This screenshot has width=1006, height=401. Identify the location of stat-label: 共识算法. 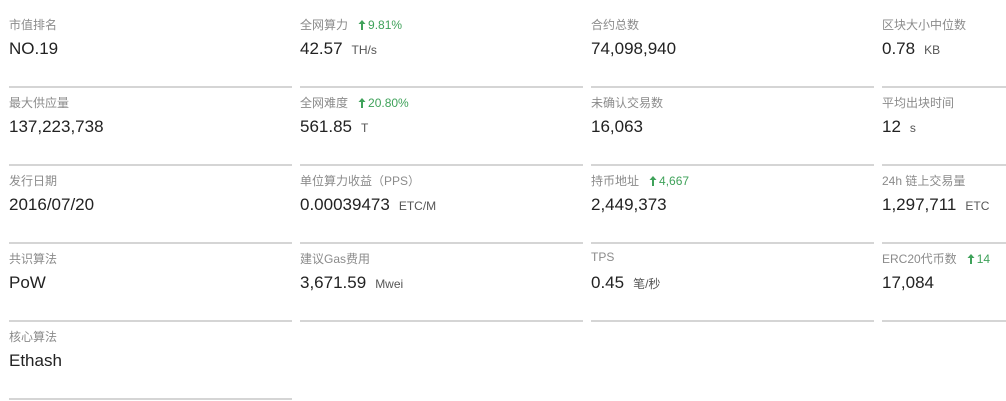
(33, 259).